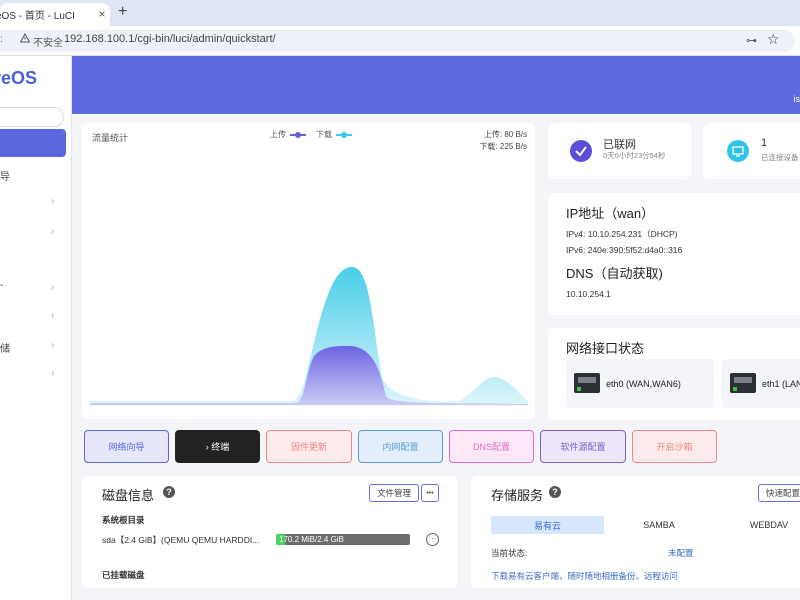 The height and width of the screenshot is (600, 800). I want to click on disk-usage-text: 170.2 MiB/2.4 GiB, so click(311, 539).